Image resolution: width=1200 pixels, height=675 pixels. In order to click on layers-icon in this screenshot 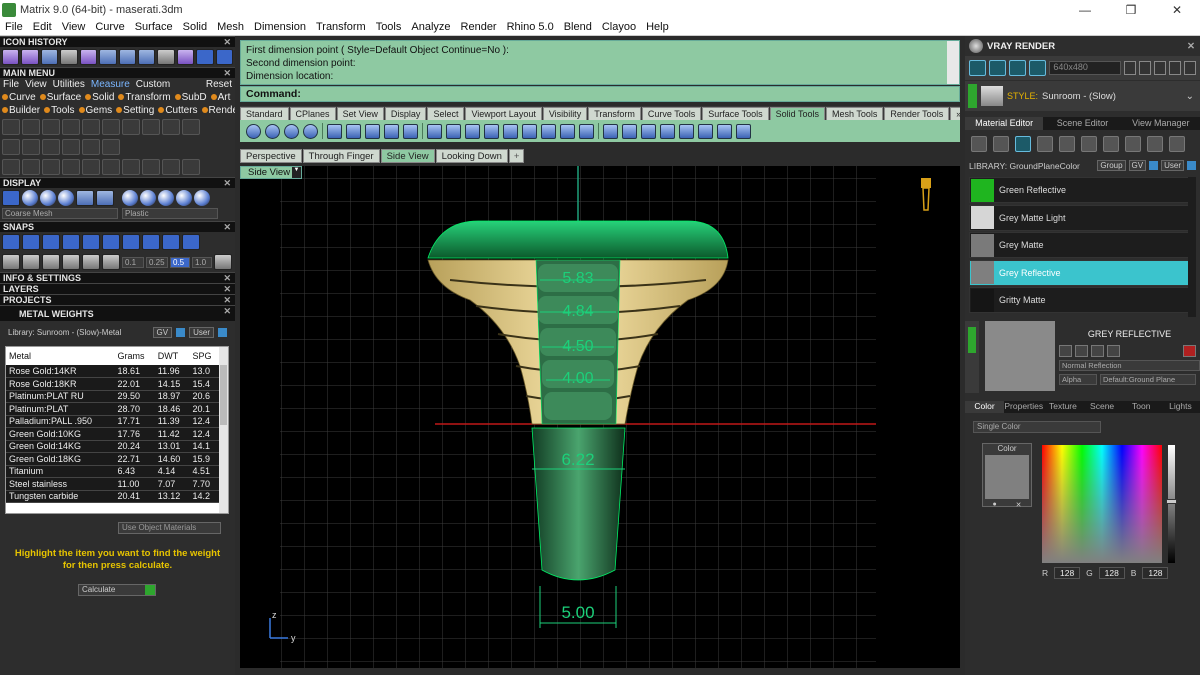, I will do `click(1155, 144)`.